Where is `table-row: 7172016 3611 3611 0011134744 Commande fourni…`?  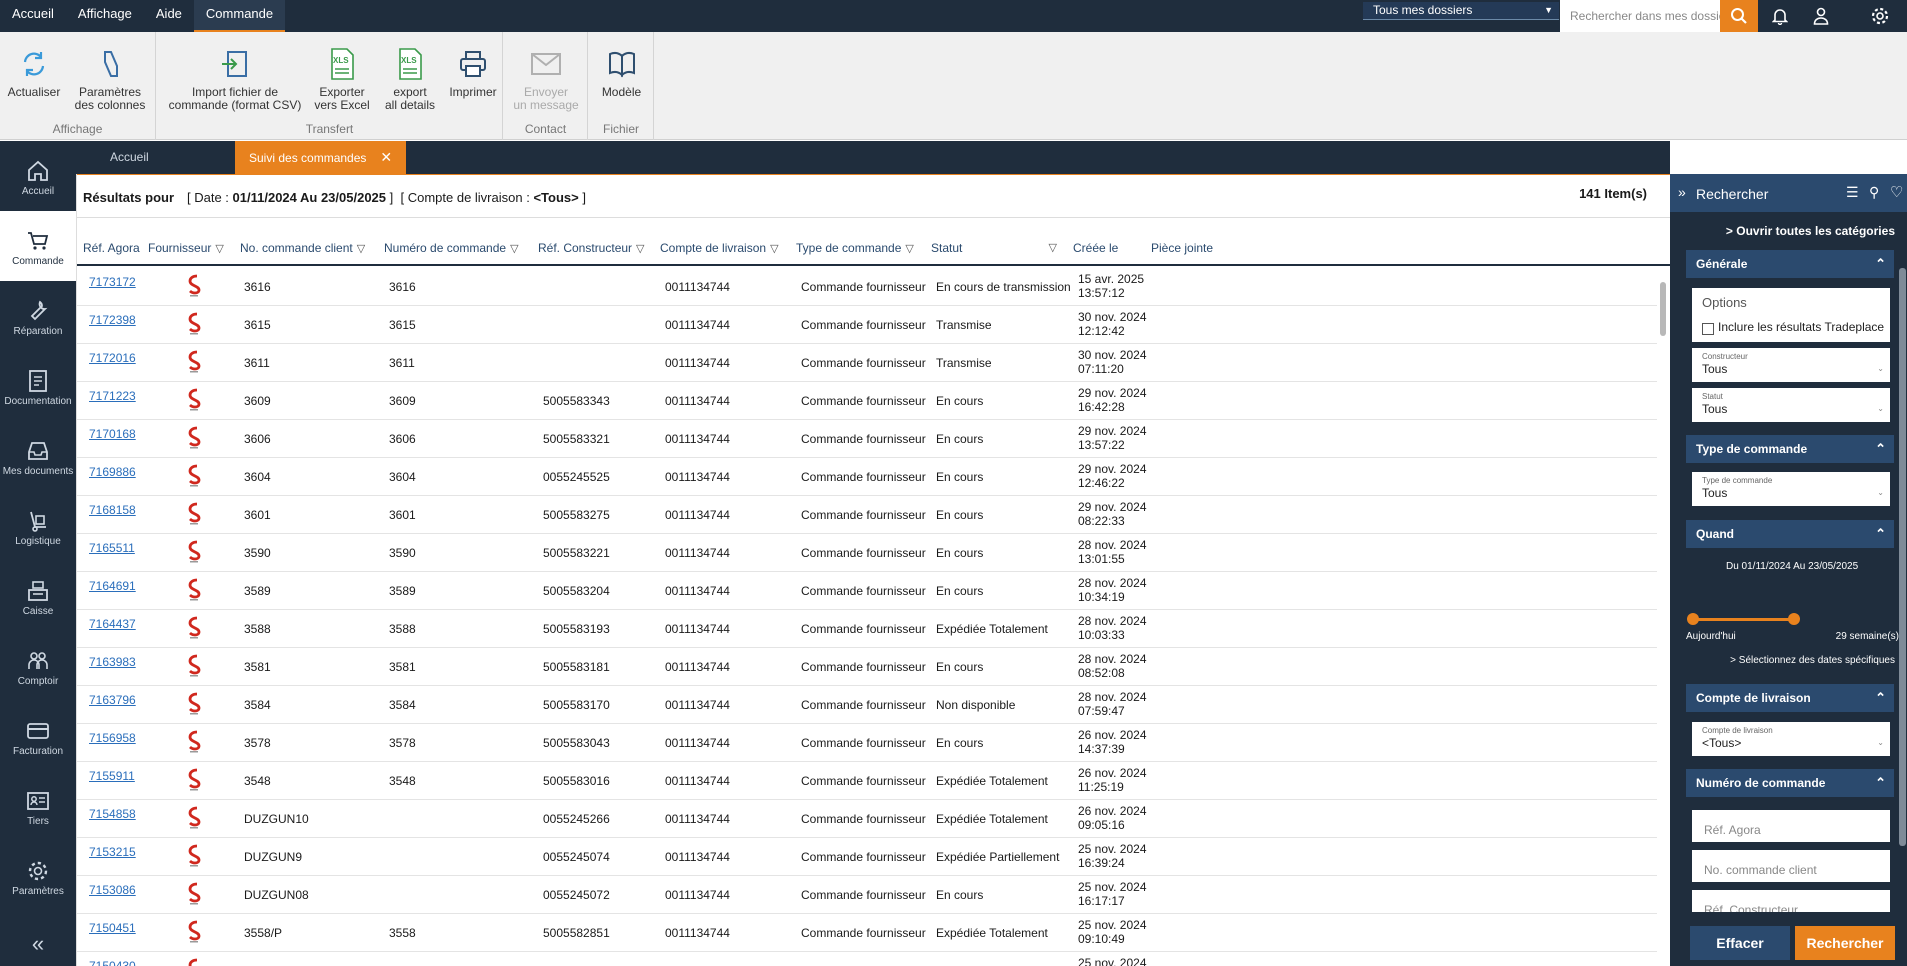 table-row: 7172016 3611 3611 0011134744 Commande fourni… is located at coordinates (867, 363).